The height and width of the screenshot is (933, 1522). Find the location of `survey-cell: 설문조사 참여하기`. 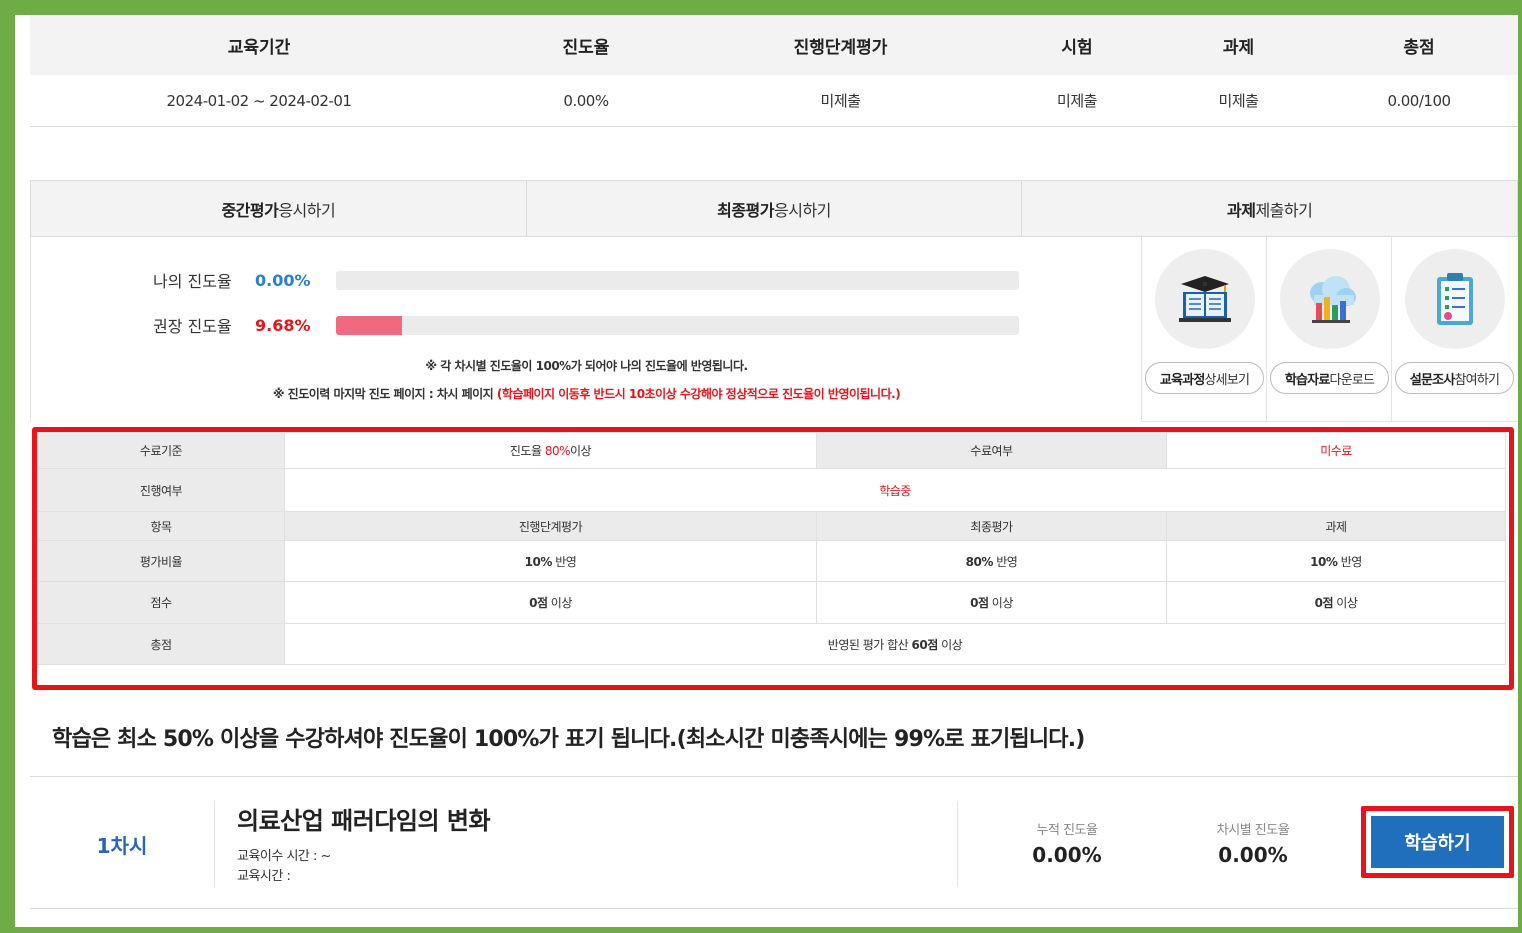

survey-cell: 설문조사 참여하기 is located at coordinates (1454, 329).